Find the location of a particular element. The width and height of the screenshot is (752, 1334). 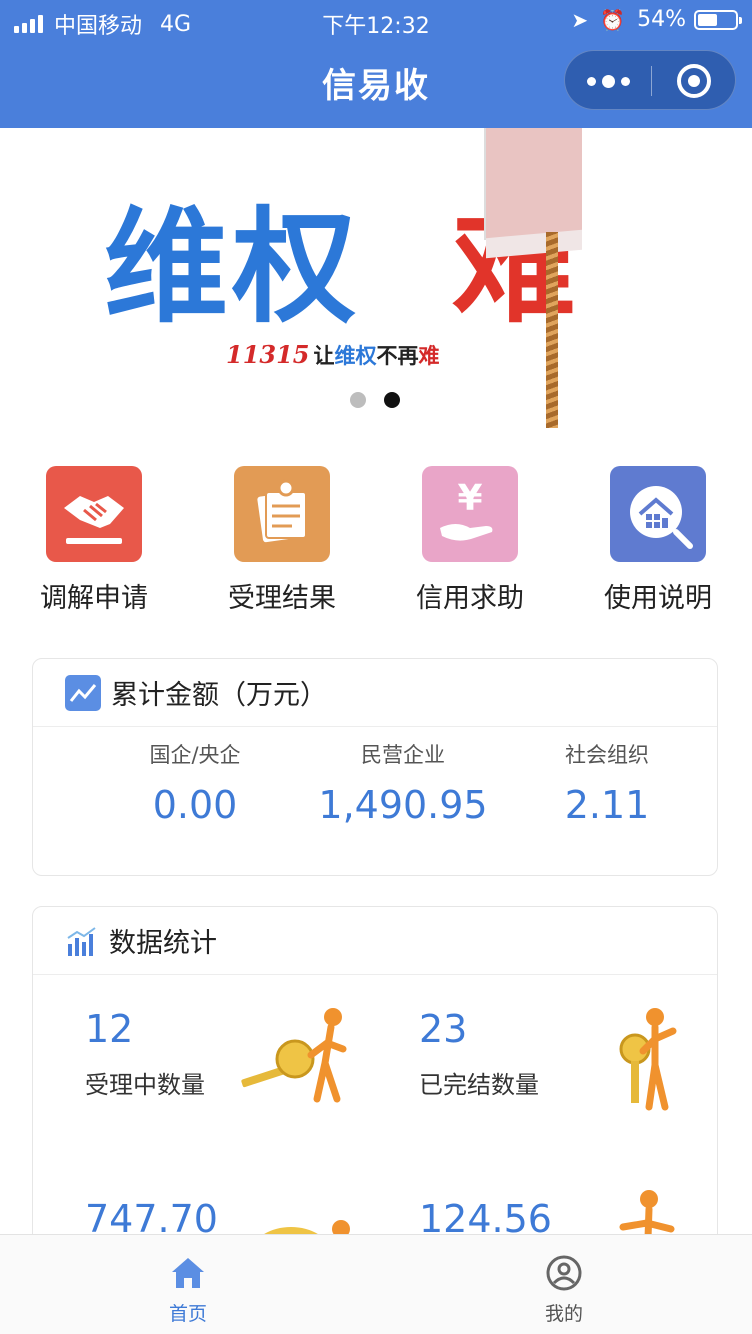

bar-chart-icon is located at coordinates (81, 941).